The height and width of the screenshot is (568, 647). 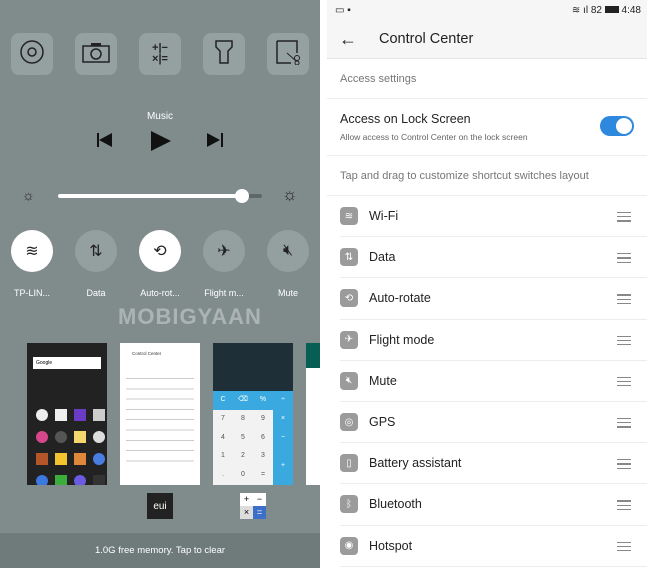 I want to click on calculator-button: +|− ×|=, so click(x=160, y=54).